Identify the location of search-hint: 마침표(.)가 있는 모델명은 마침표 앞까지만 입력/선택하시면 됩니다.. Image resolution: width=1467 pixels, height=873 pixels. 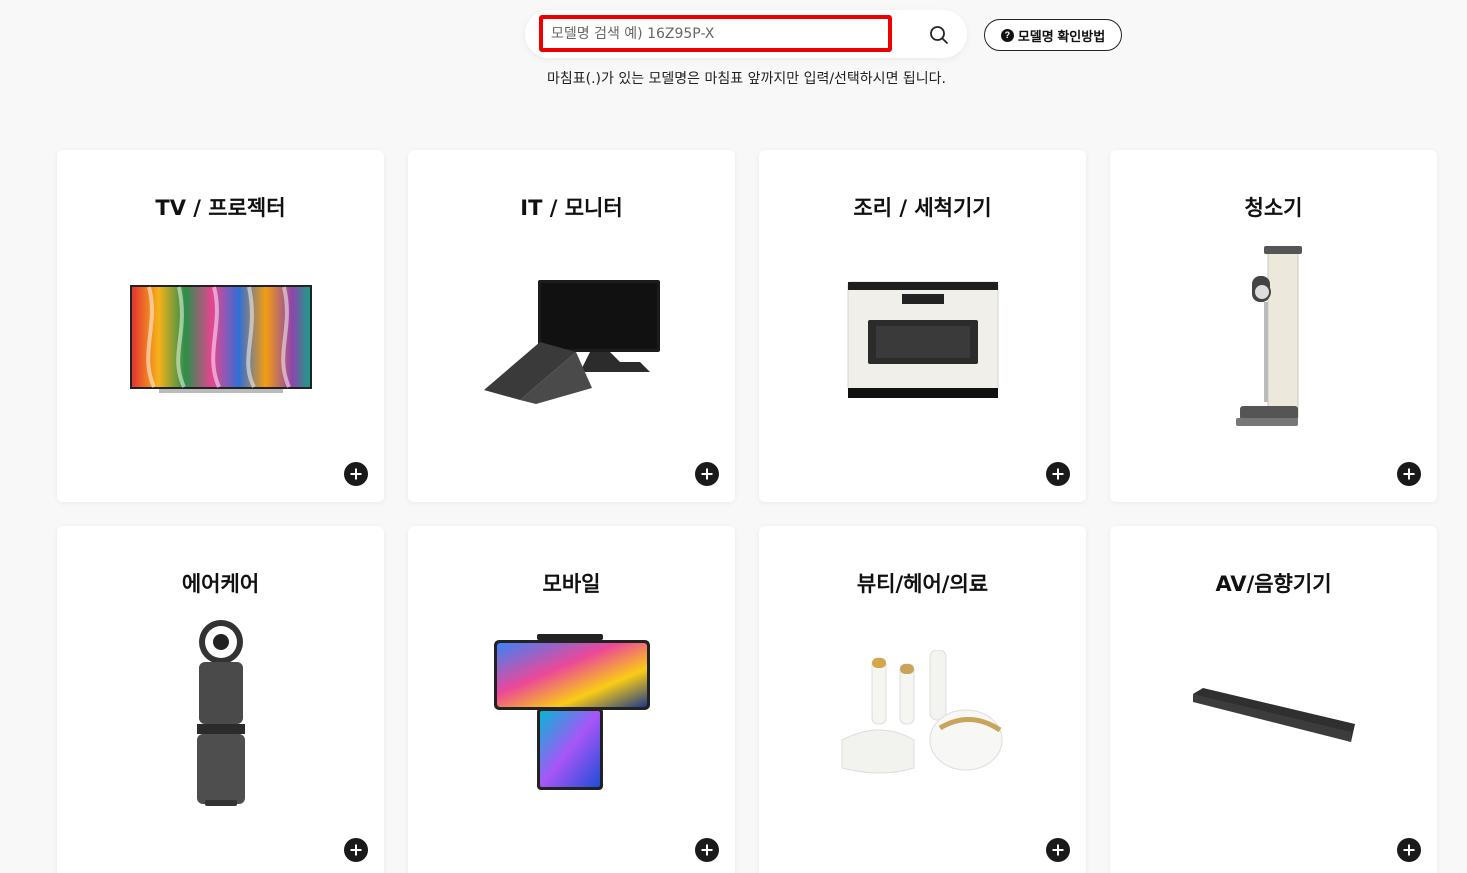
(746, 79).